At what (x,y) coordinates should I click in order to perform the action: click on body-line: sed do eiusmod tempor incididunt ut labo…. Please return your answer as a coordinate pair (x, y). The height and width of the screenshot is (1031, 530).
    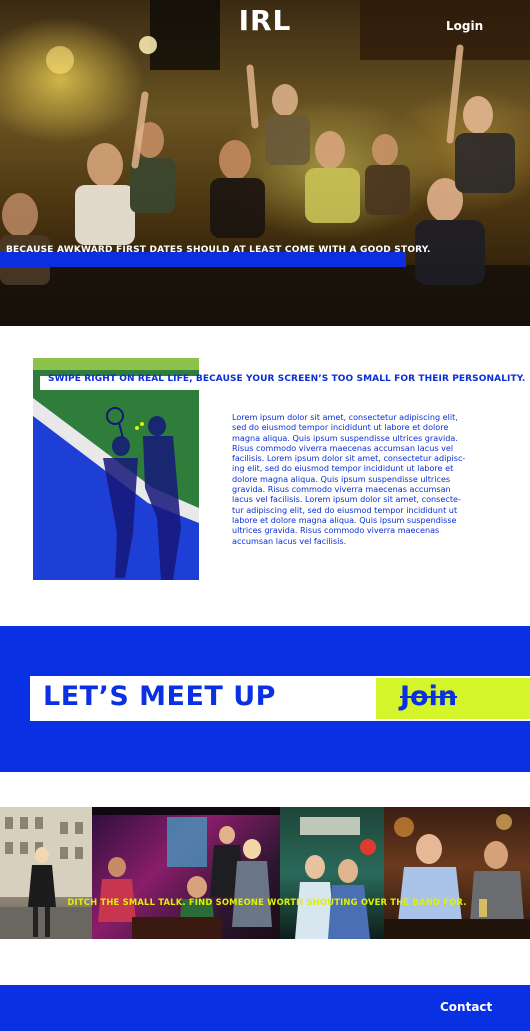
    Looking at the image, I should click on (340, 427).